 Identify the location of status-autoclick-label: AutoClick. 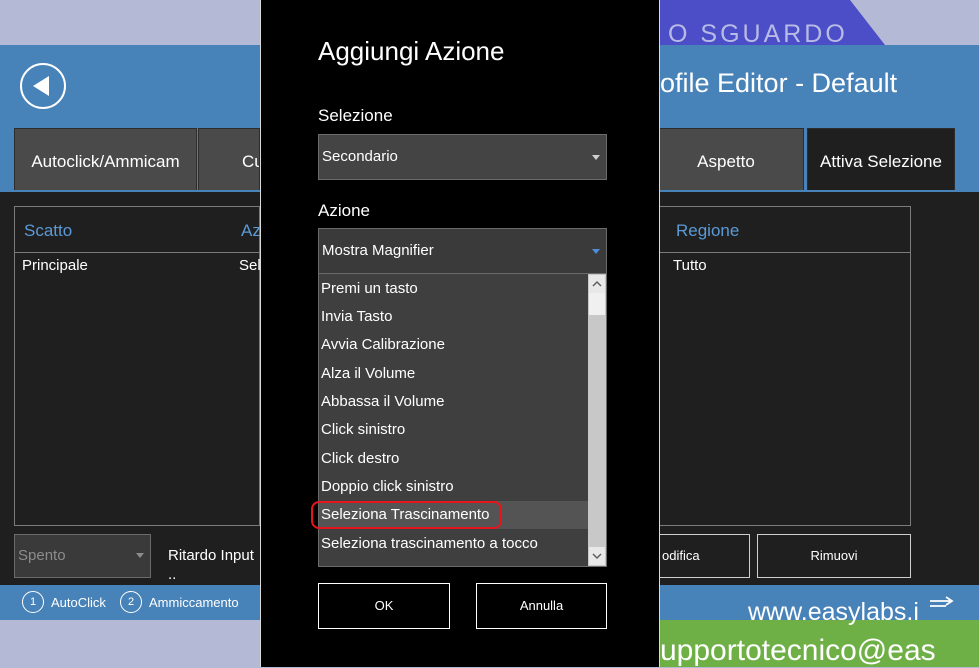
(78, 602).